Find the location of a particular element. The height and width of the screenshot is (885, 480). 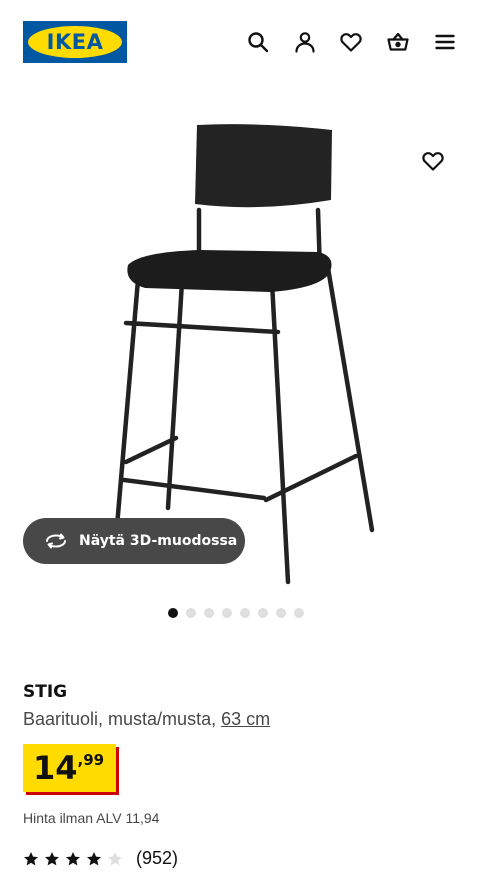

rating-stars is located at coordinates (75, 859).